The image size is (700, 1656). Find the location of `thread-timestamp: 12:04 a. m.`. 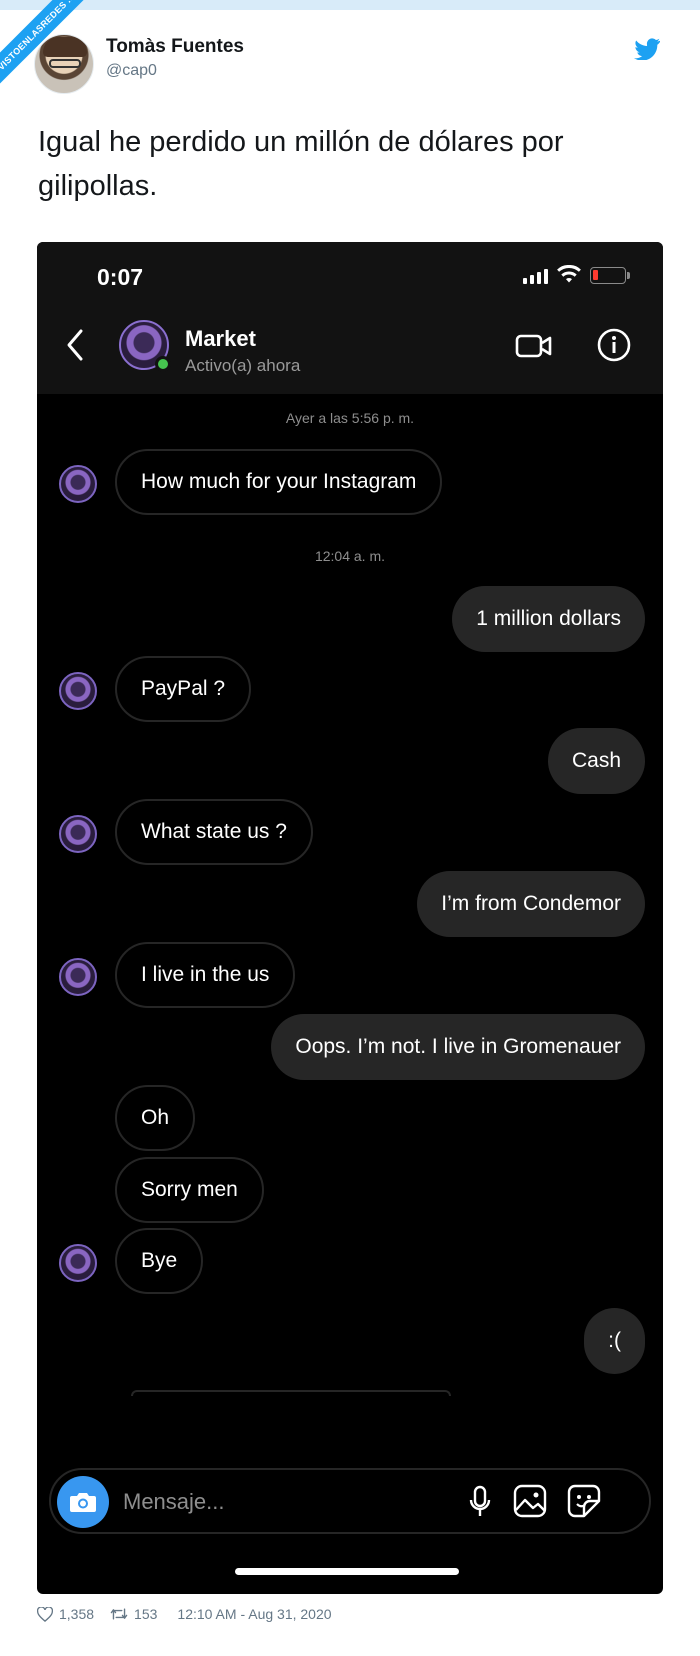

thread-timestamp: 12:04 a. m. is located at coordinates (350, 556).